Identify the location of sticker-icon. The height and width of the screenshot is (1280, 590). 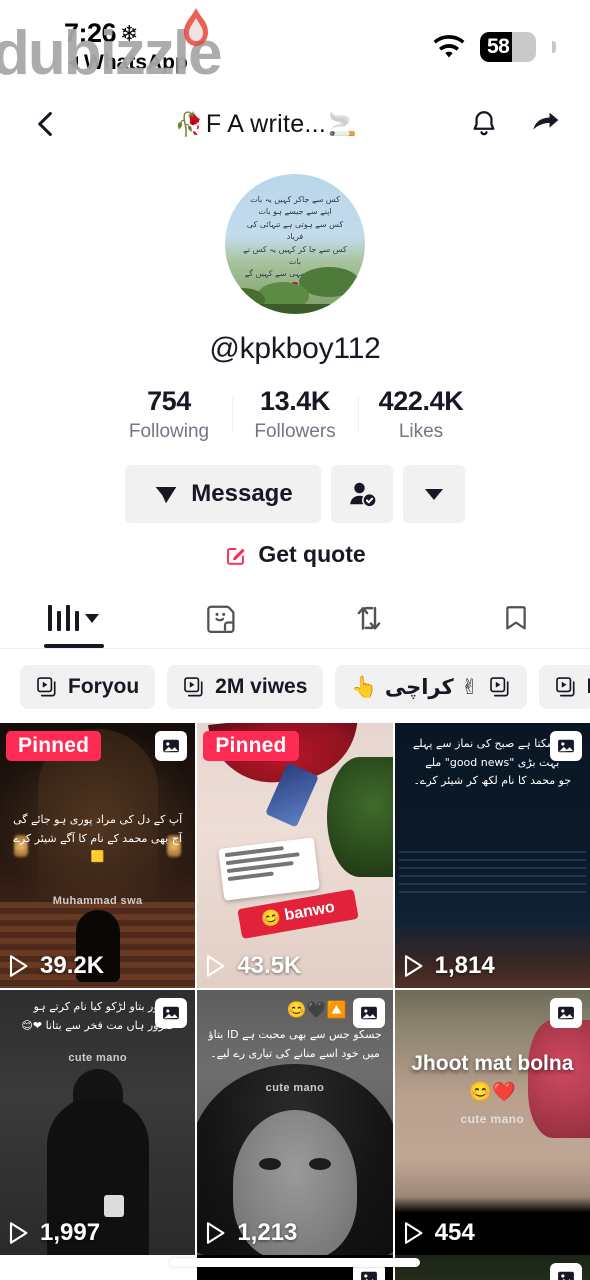
(221, 619).